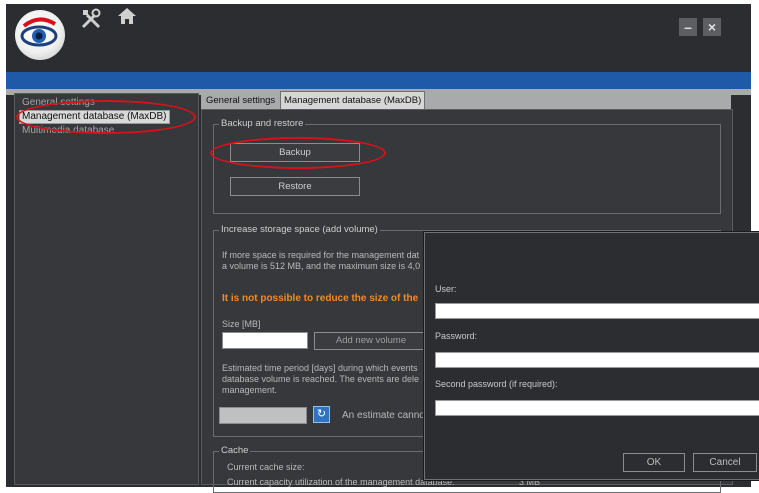 The height and width of the screenshot is (493, 759). What do you see at coordinates (597, 311) in the screenshot?
I see `user-input` at bounding box center [597, 311].